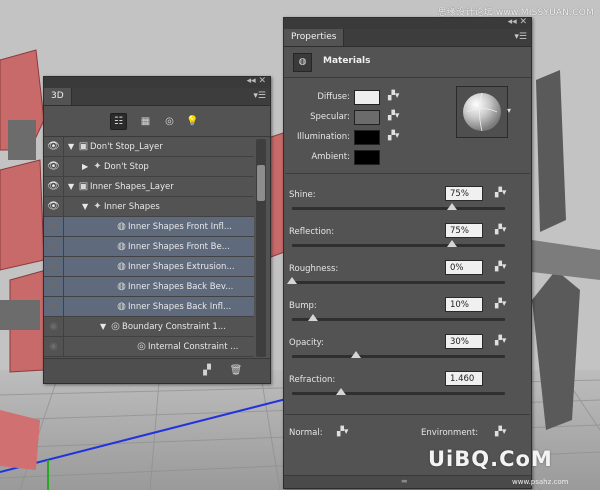  What do you see at coordinates (145, 121) in the screenshot?
I see `meshes-filter-icon: ▦` at bounding box center [145, 121].